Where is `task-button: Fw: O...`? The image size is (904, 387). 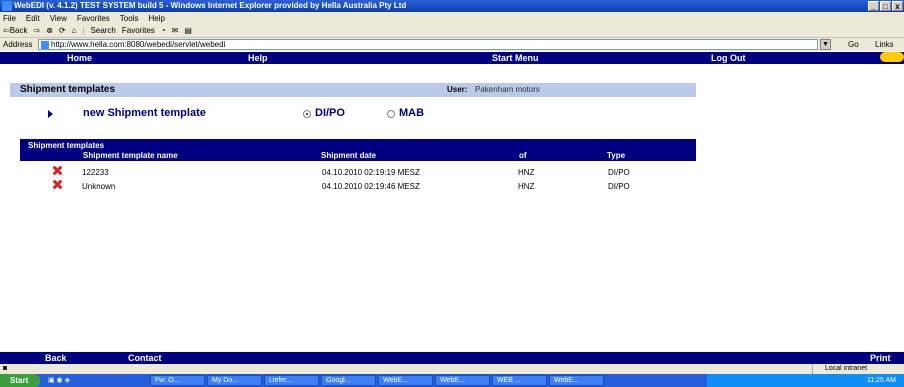
task-button: Fw: O... is located at coordinates (177, 380).